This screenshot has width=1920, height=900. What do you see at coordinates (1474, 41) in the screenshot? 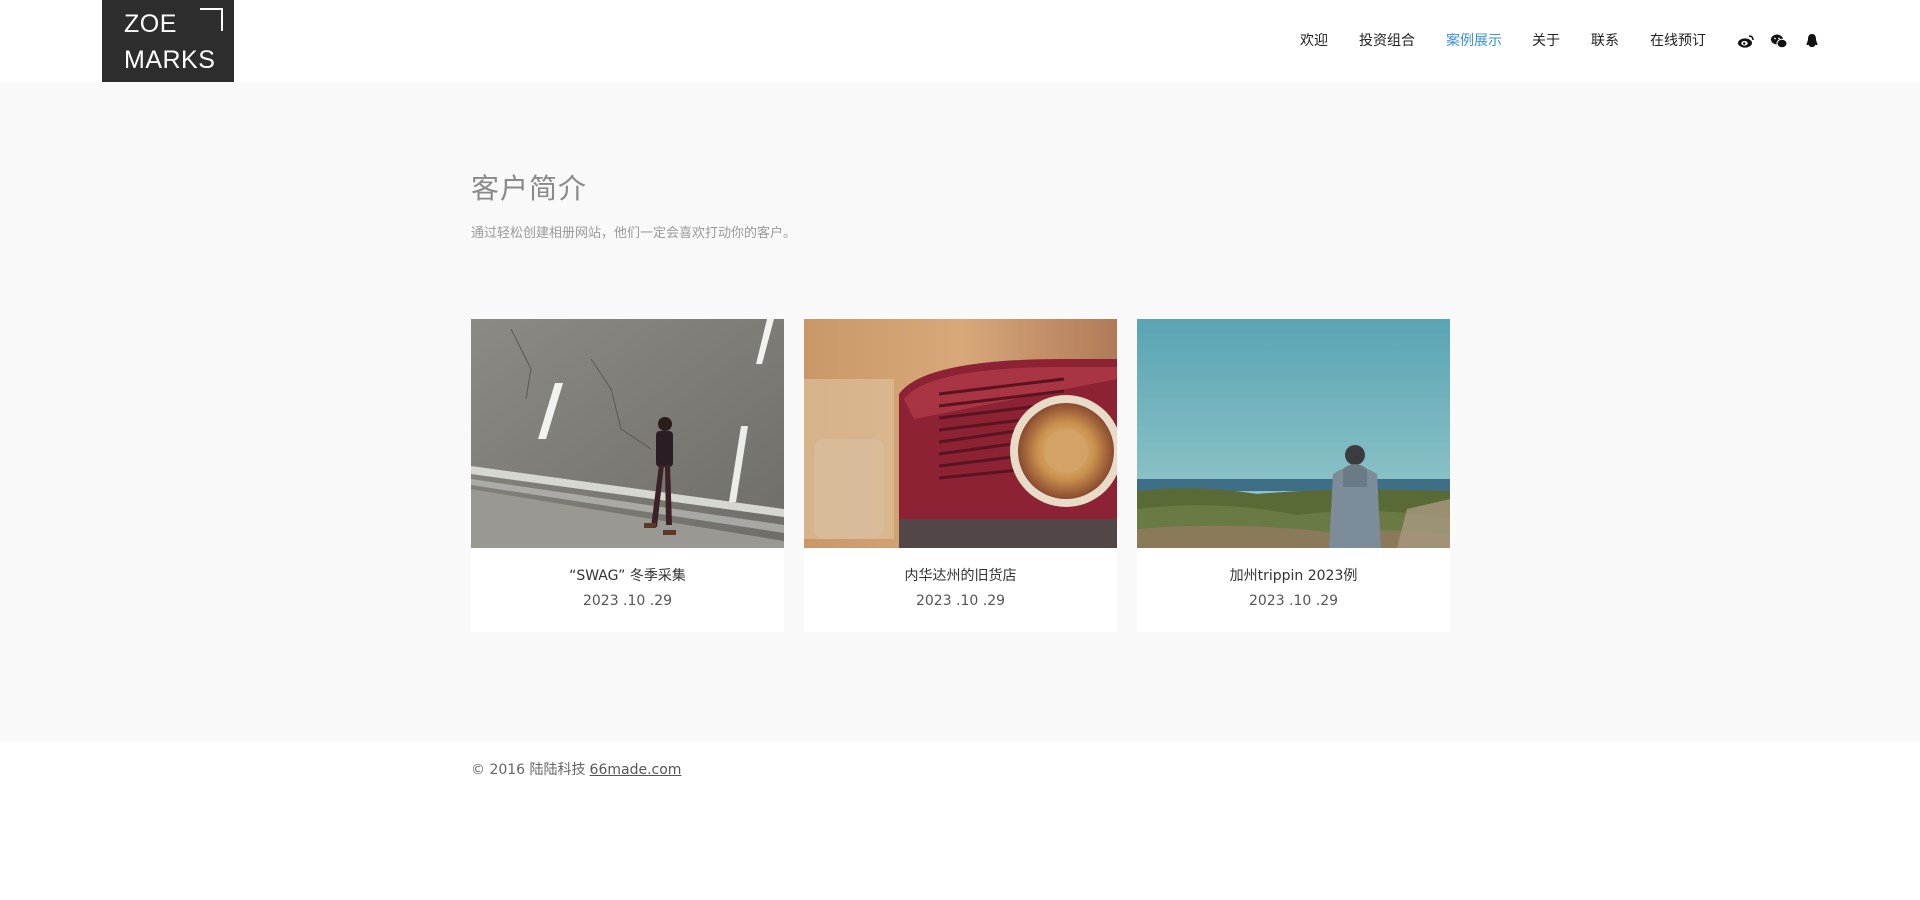
I see `nav-item-showcase: 案例展示` at bounding box center [1474, 41].